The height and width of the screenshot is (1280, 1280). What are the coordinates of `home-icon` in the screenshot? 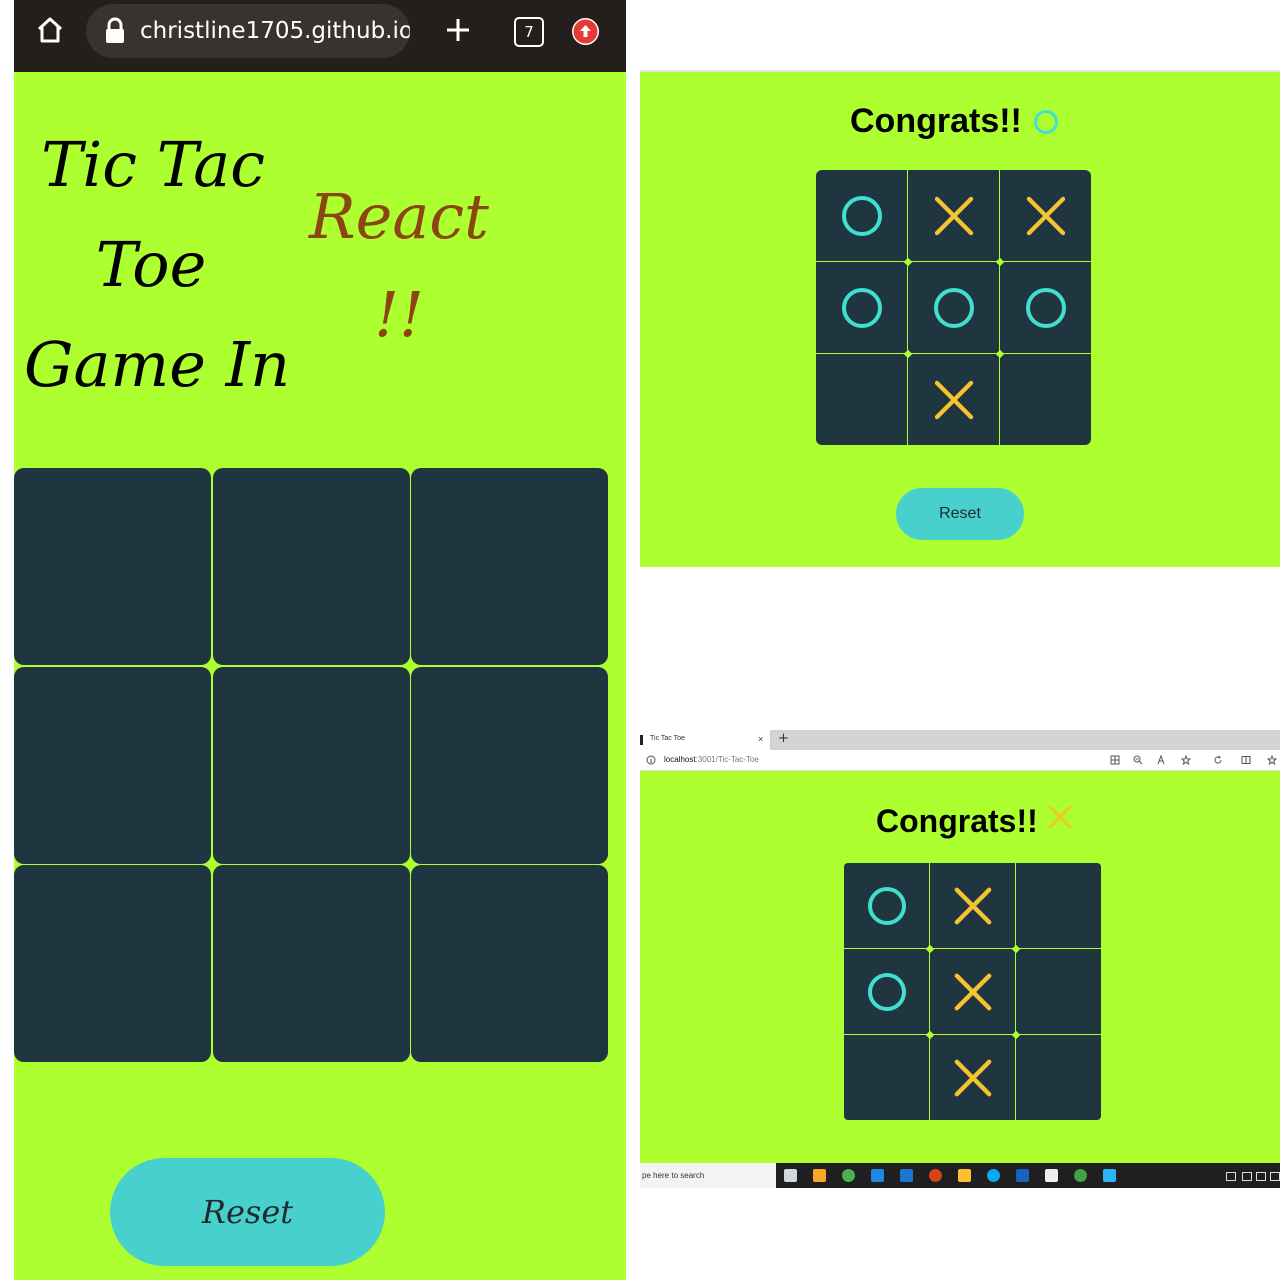 It's located at (50, 30).